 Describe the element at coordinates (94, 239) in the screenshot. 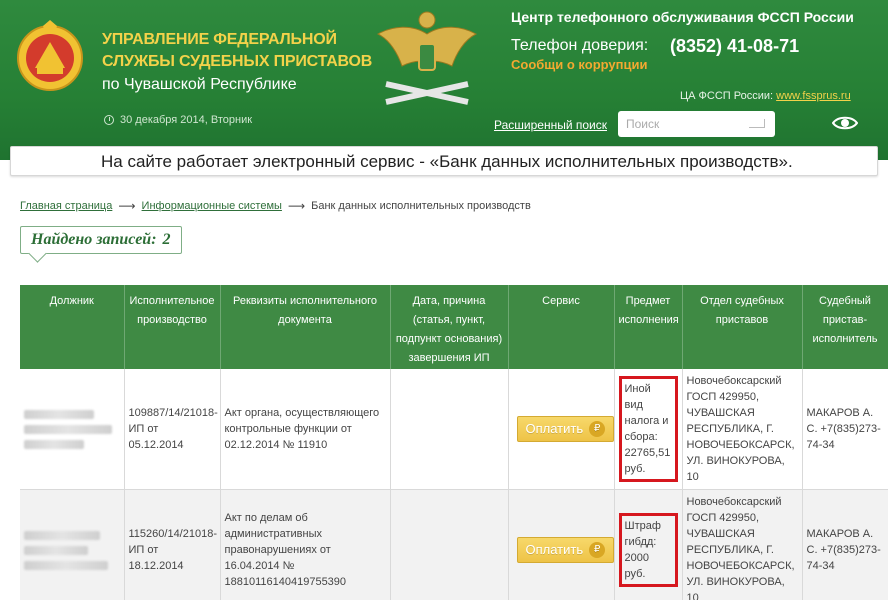

I see `records-found-label: Найдено записей:` at that location.